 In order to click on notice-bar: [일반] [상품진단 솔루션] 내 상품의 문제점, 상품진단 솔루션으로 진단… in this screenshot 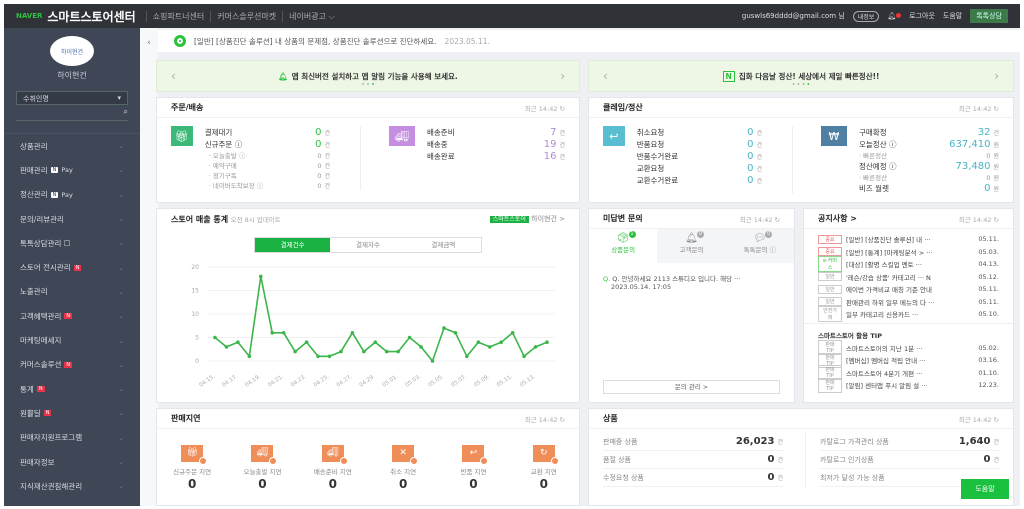, I will do `click(589, 41)`.